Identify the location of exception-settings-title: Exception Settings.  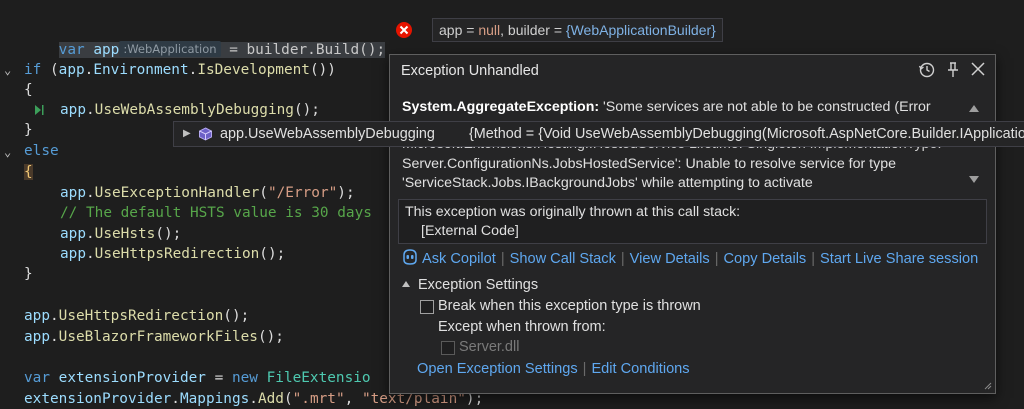
(478, 285).